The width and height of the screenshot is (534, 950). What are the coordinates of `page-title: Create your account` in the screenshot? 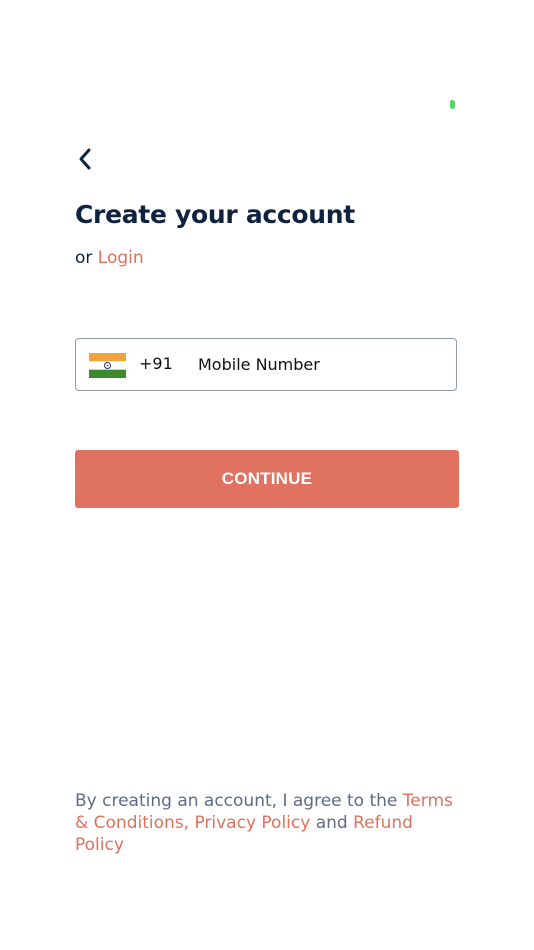 It's located at (215, 214).